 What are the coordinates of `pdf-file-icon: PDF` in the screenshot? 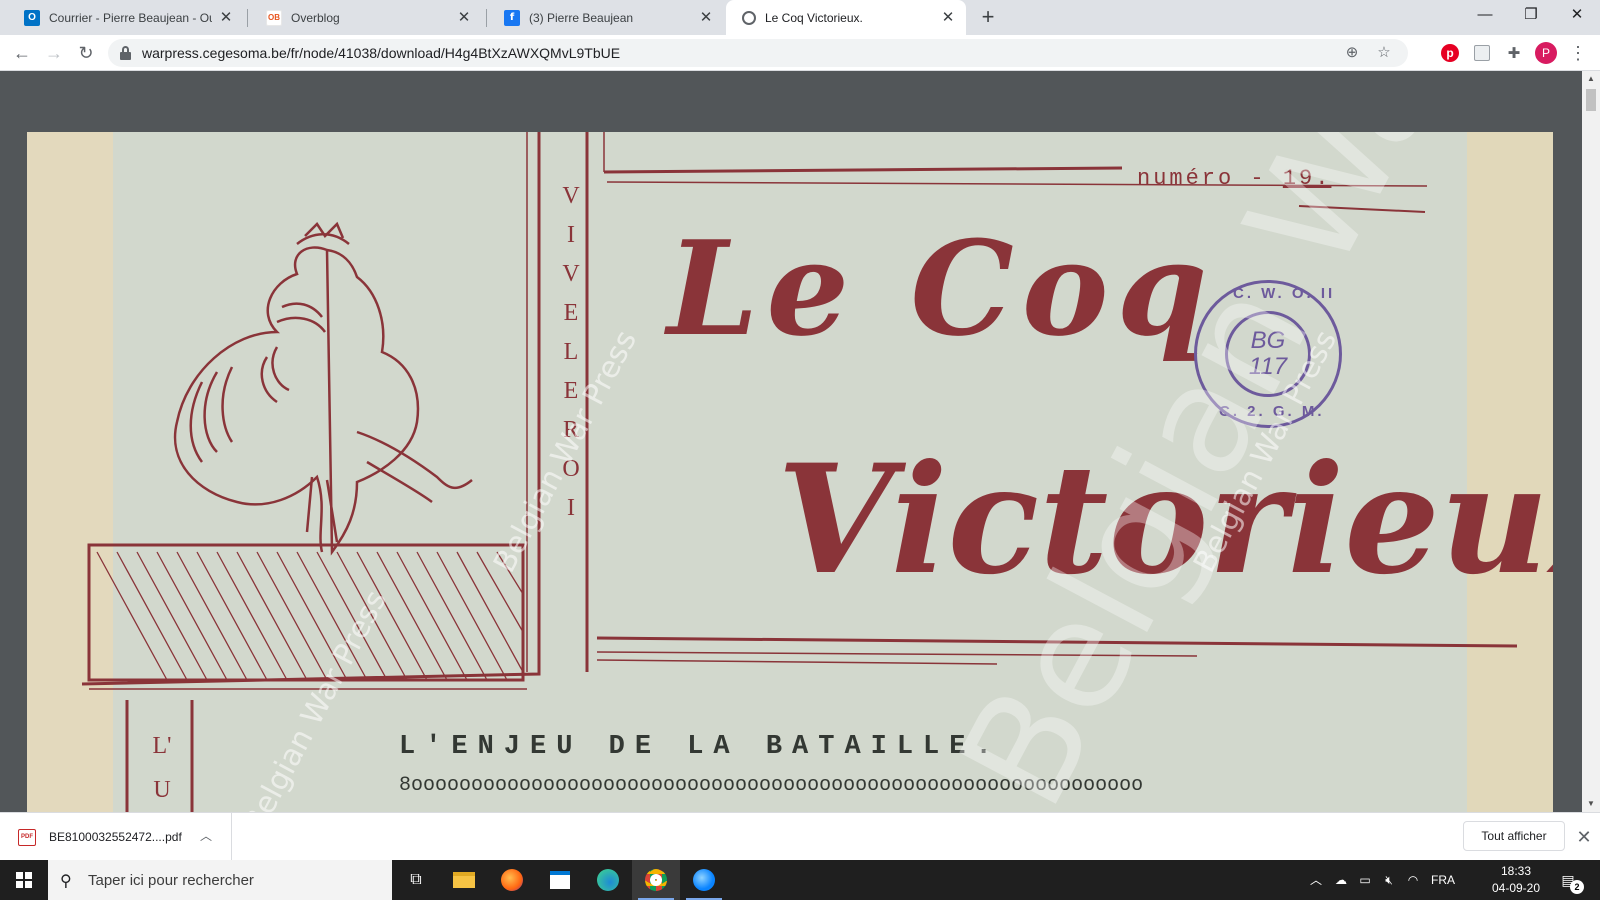 It's located at (27, 837).